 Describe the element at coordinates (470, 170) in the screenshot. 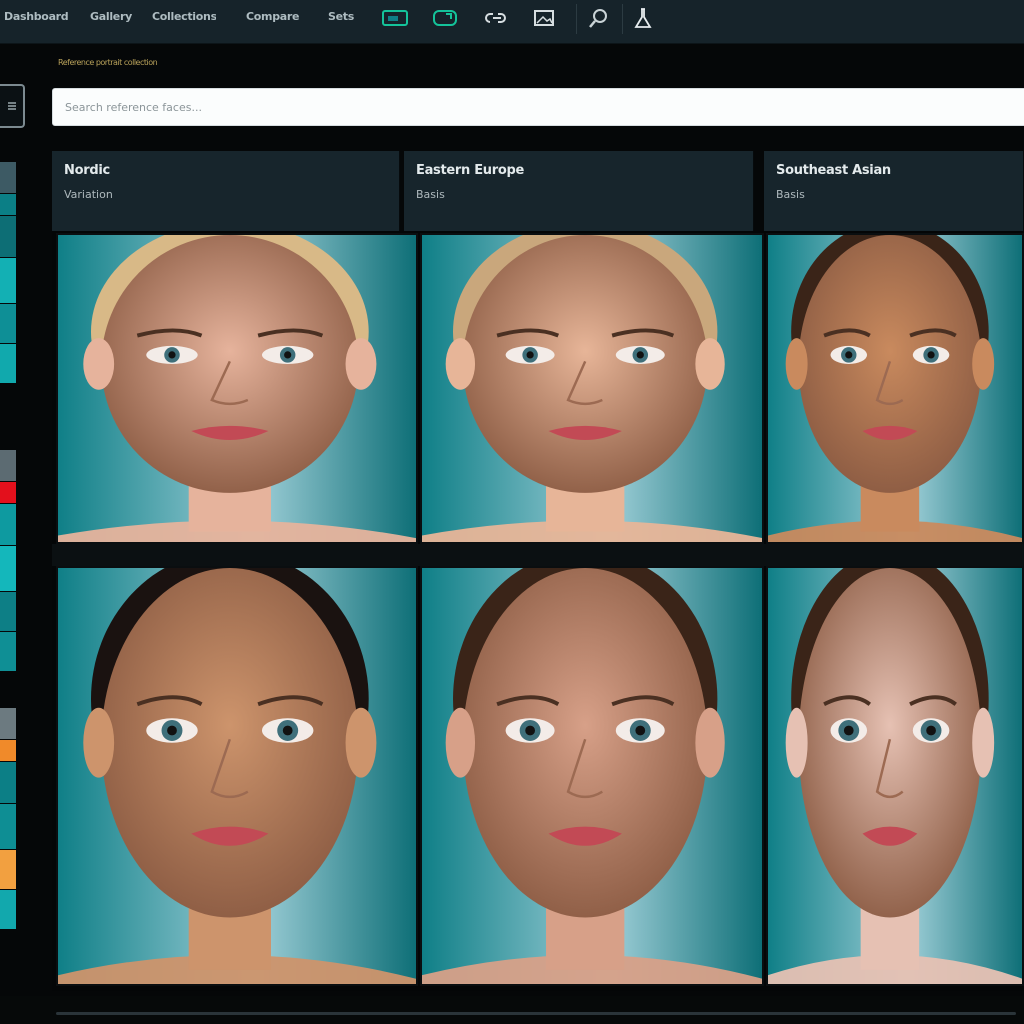

I see `column-title: Eastern Europe` at that location.